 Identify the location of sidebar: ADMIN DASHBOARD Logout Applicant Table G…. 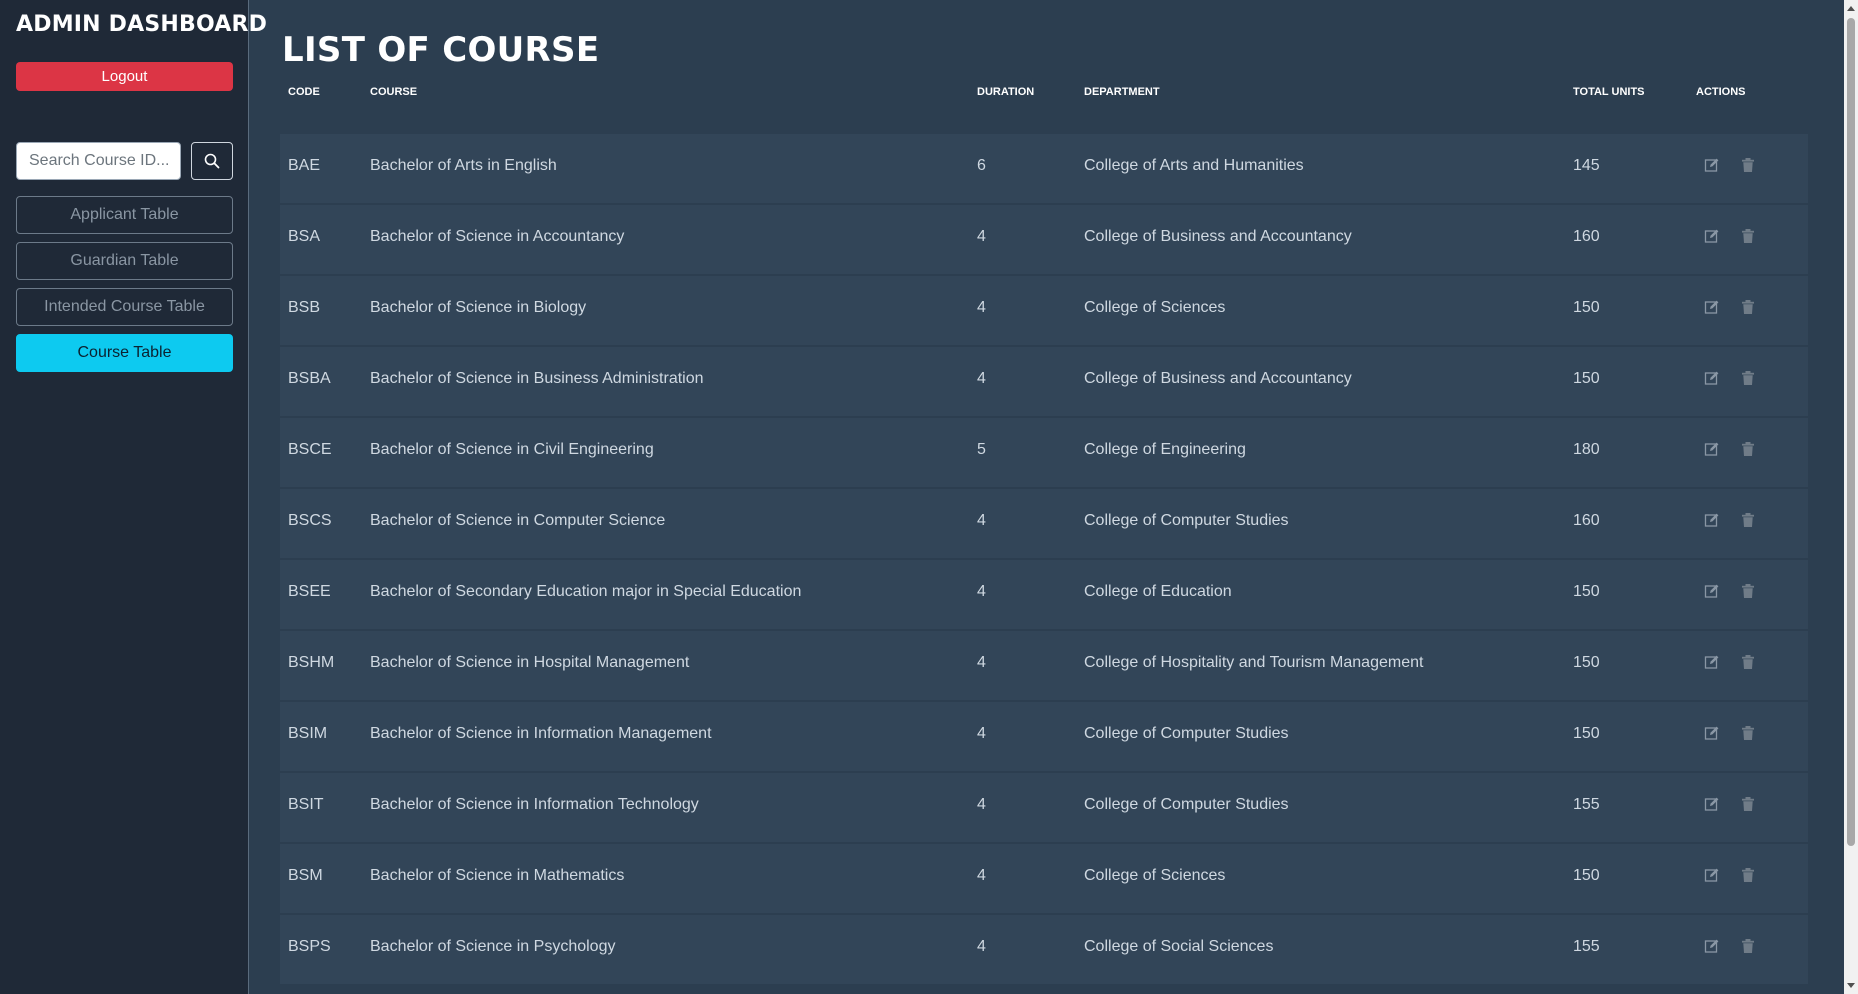
(133, 497).